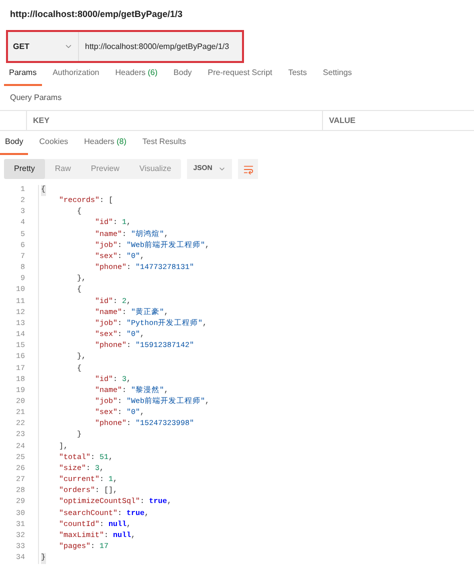 The height and width of the screenshot is (573, 474). Describe the element at coordinates (54, 145) in the screenshot. I see `tab: Cookies` at that location.